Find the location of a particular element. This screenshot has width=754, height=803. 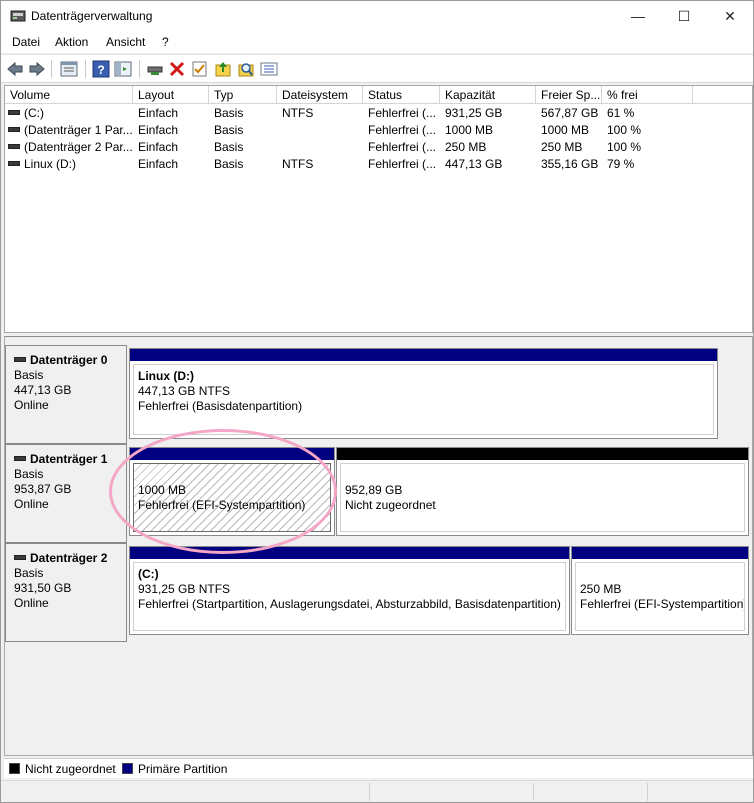

partition-body: 952,89 GB Nicht zugeordnet is located at coordinates (542, 497).